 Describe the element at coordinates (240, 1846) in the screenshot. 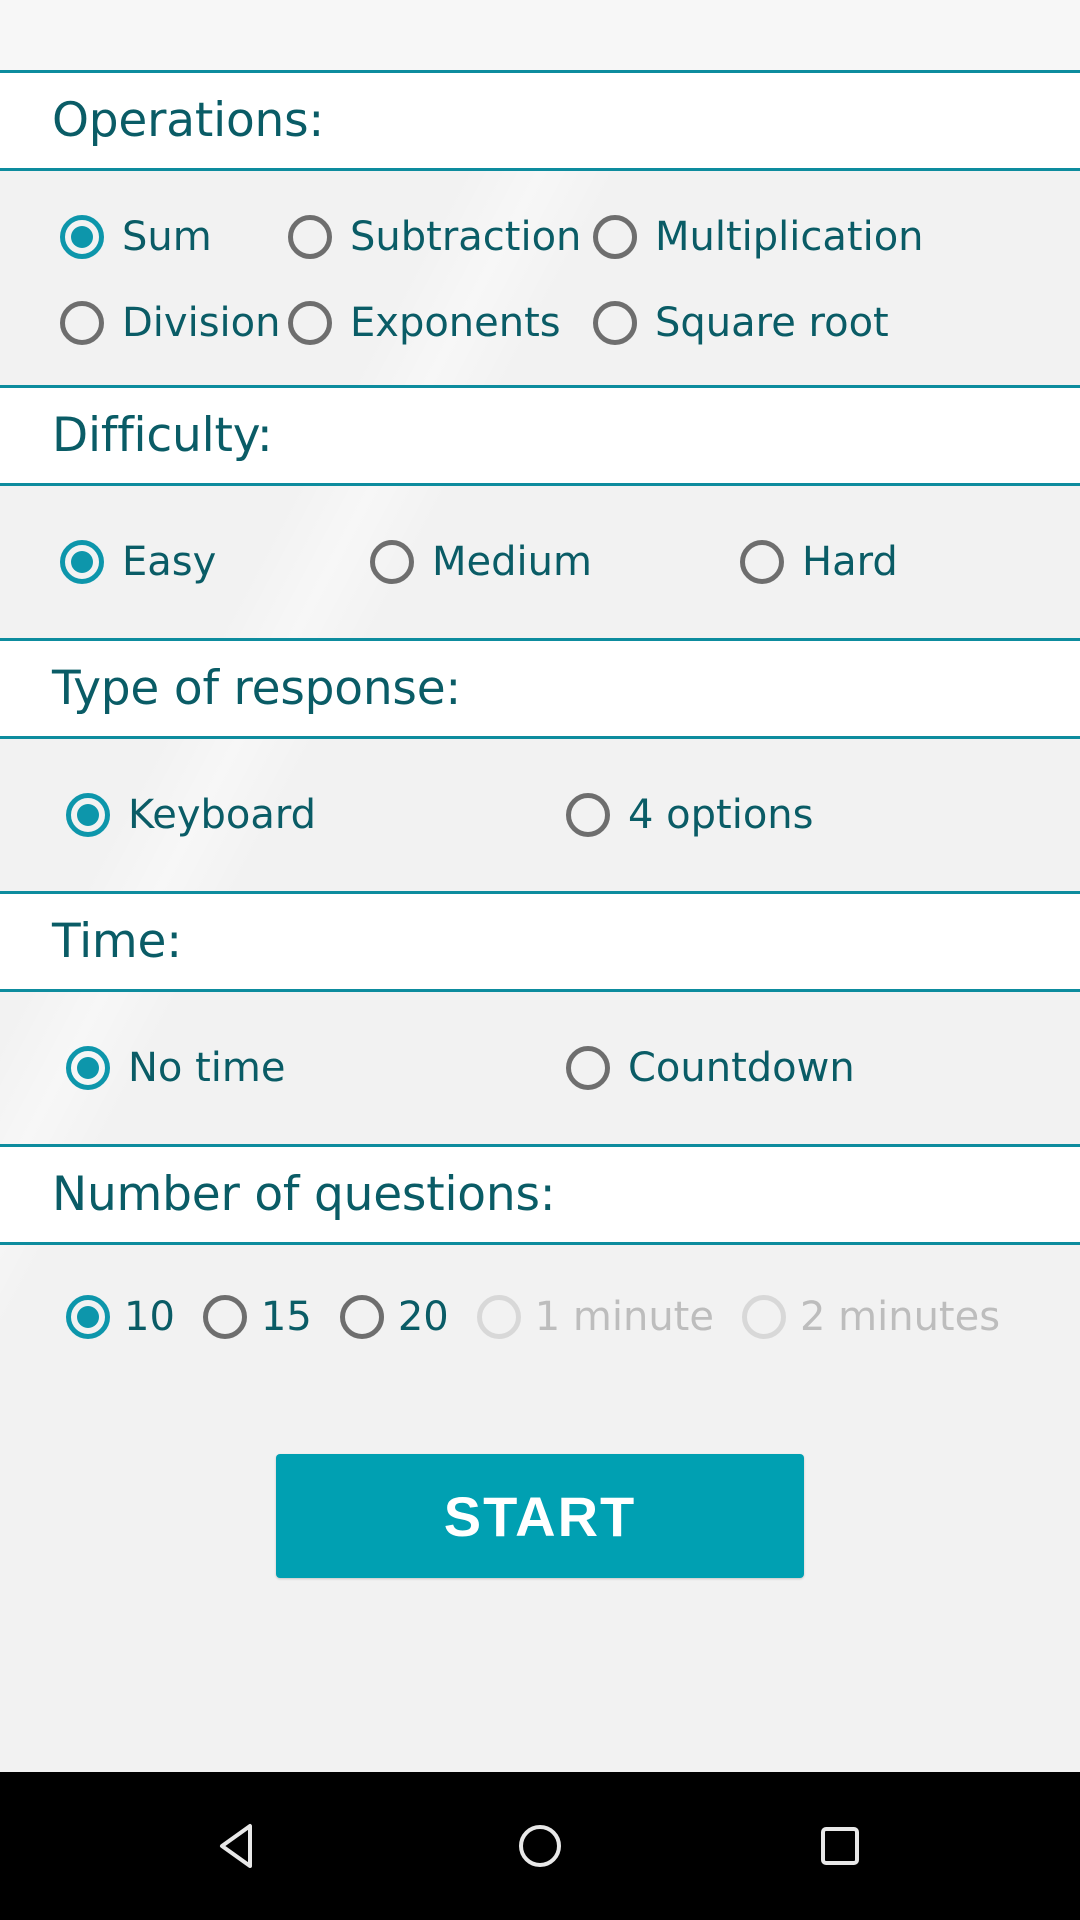

I see `back-icon` at that location.